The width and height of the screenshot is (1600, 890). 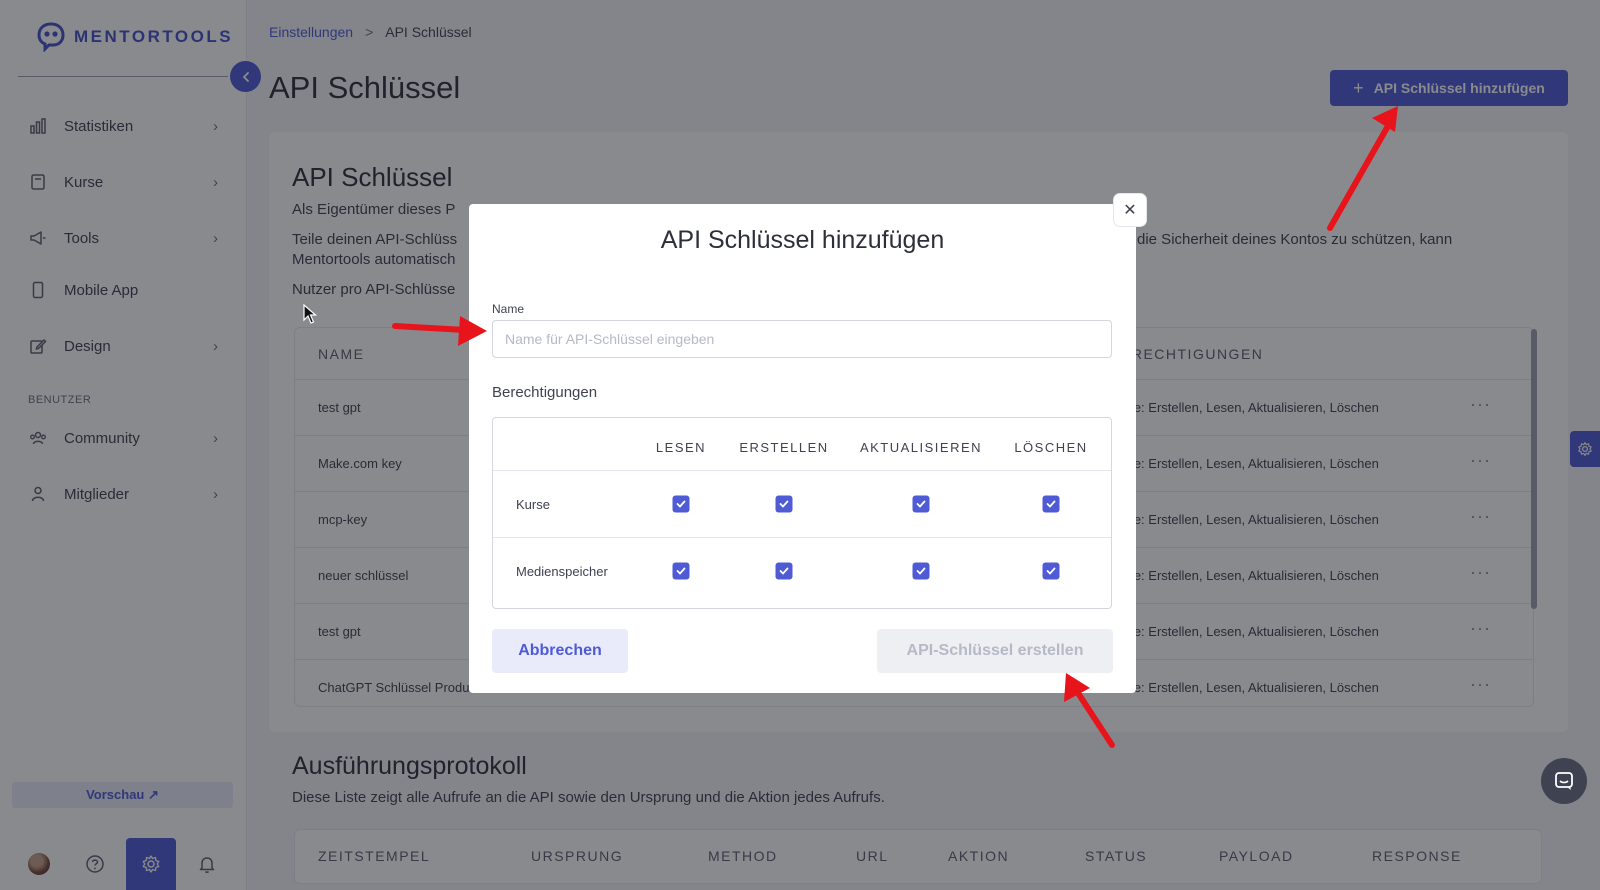 What do you see at coordinates (802, 240) in the screenshot?
I see `modal-title: API Schlüssel hinzufügen` at bounding box center [802, 240].